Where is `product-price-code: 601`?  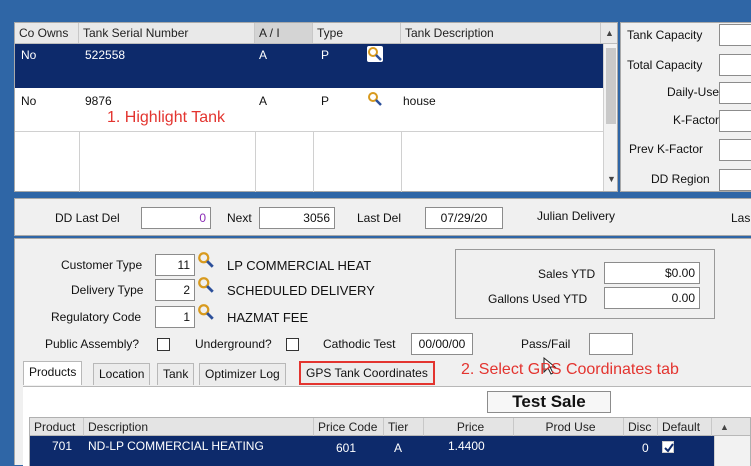
product-price-code: 601 is located at coordinates (346, 448).